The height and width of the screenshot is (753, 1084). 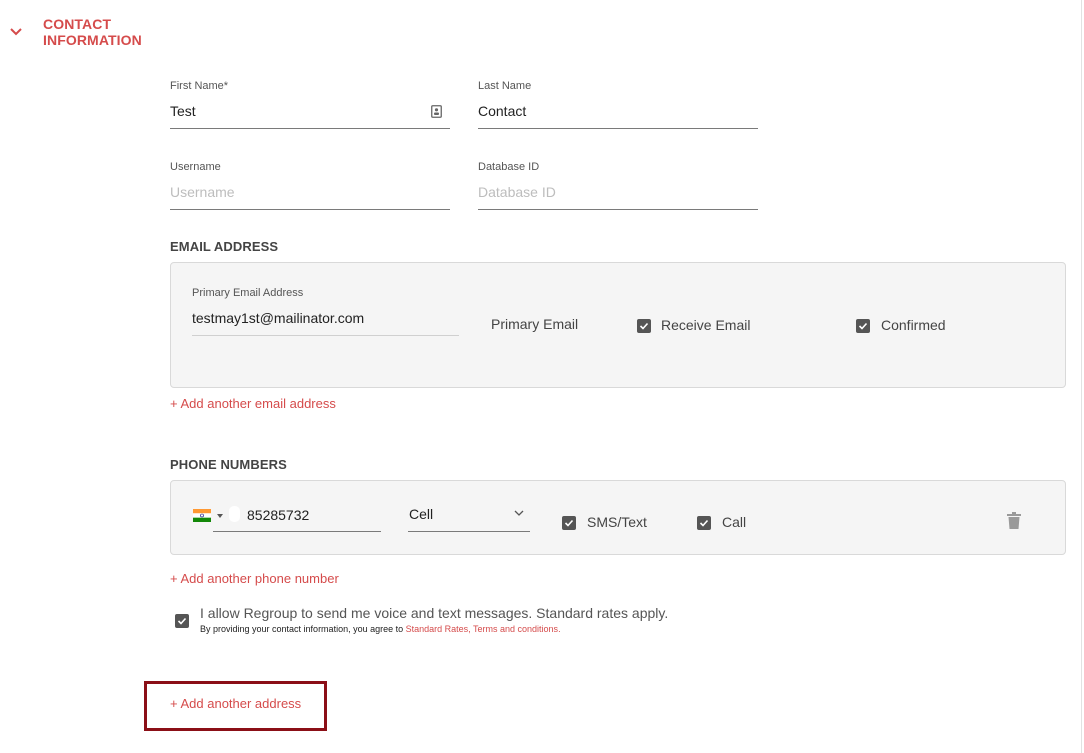 I want to click on database-id-field: Database ID Database ID, so click(x=618, y=186).